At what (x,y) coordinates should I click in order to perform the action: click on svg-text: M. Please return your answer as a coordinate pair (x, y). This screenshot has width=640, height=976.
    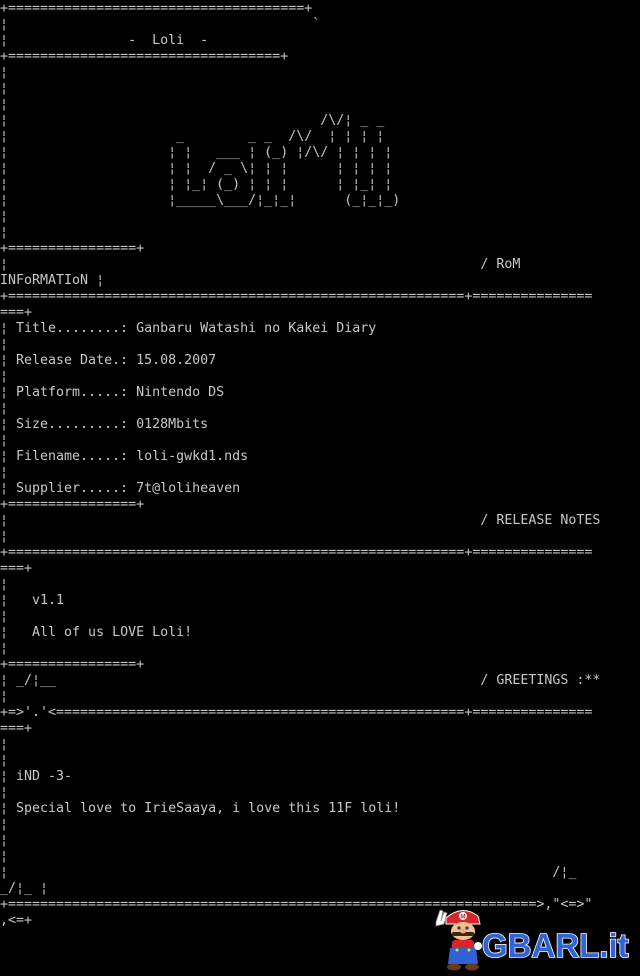
    Looking at the image, I should click on (463, 918).